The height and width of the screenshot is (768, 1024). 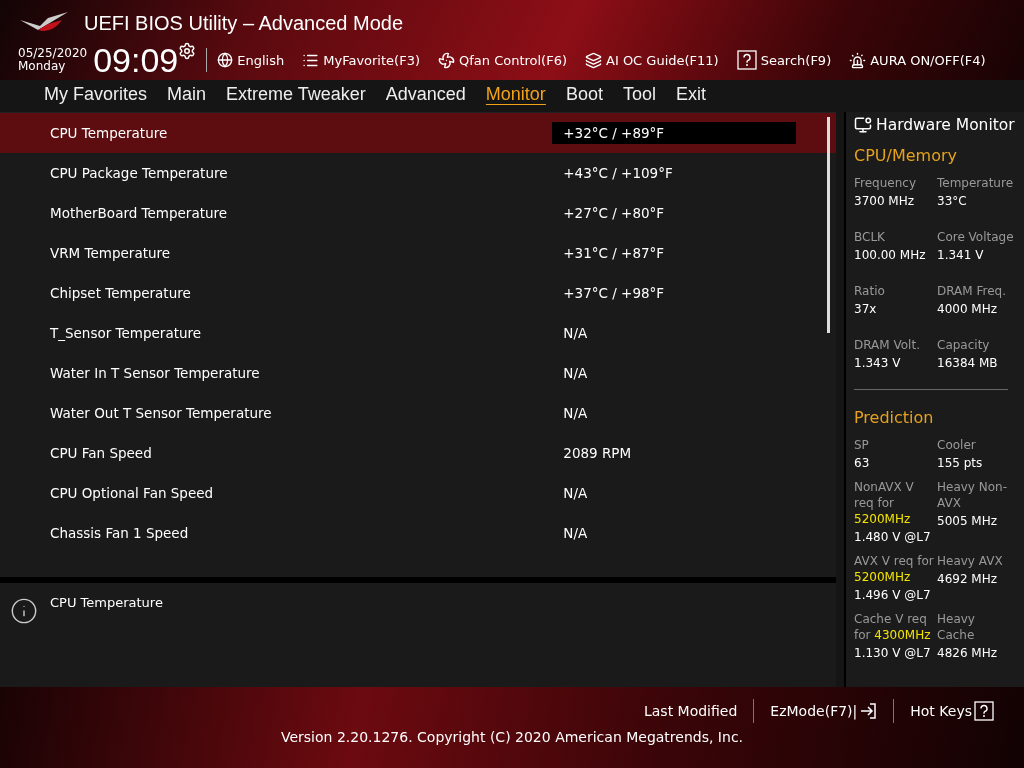 I want to click on info-icon, so click(x=24, y=611).